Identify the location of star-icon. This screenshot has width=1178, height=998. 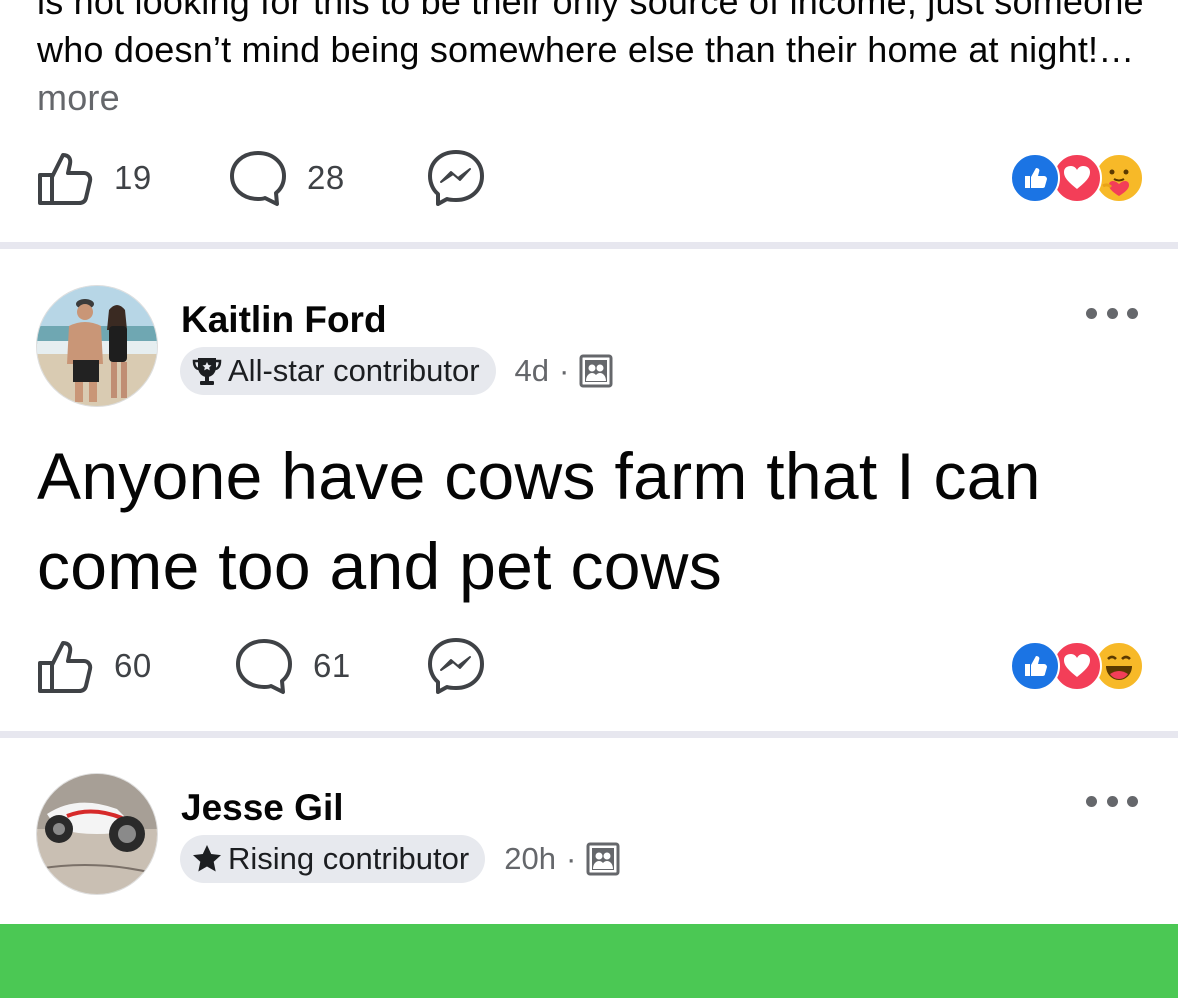
(207, 858).